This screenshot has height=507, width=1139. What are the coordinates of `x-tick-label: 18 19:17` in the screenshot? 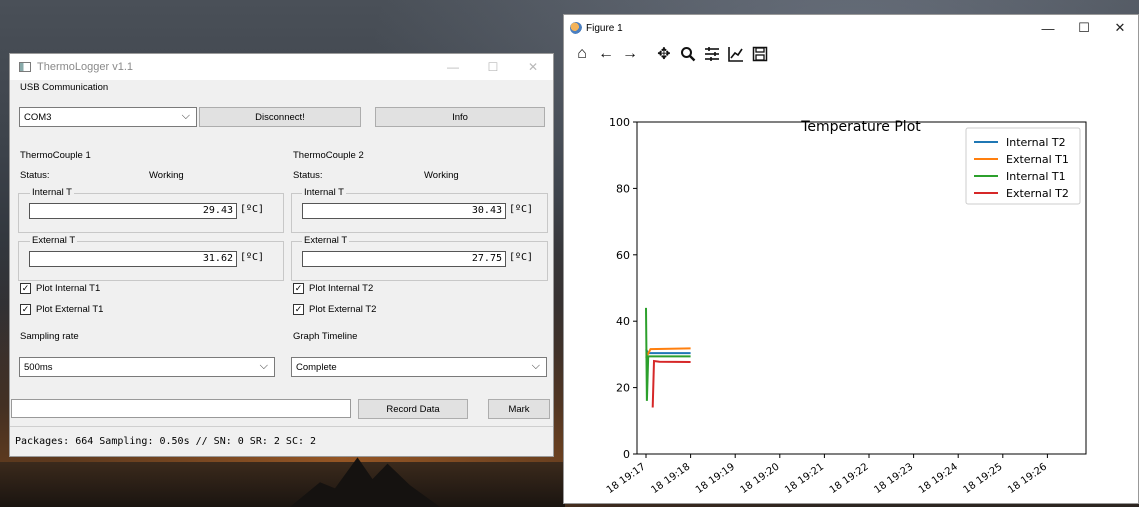 It's located at (626, 478).